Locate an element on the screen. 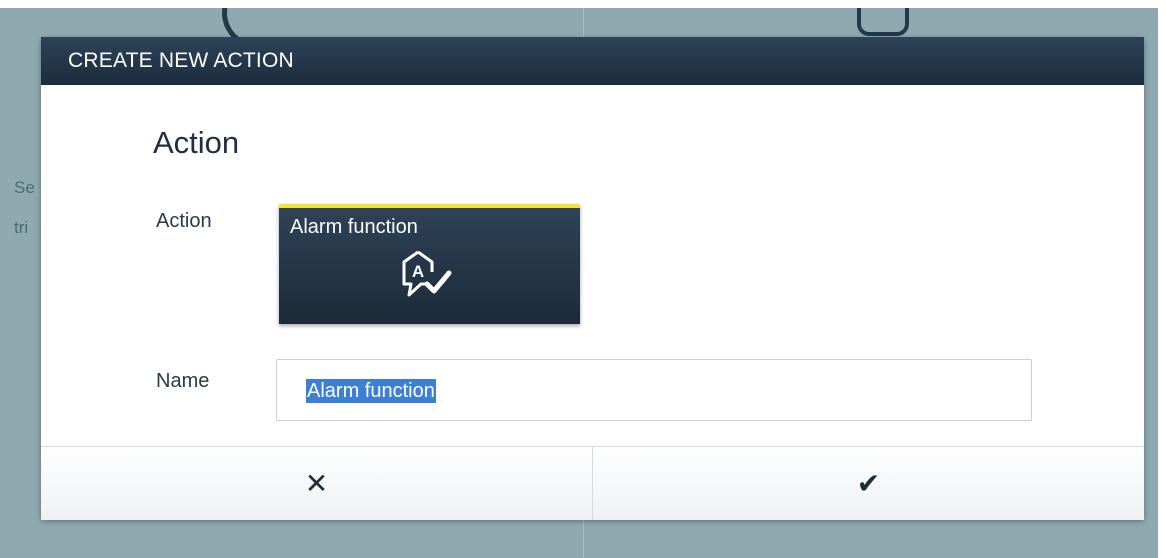 The width and height of the screenshot is (1166, 558). action-label: Action is located at coordinates (184, 221).